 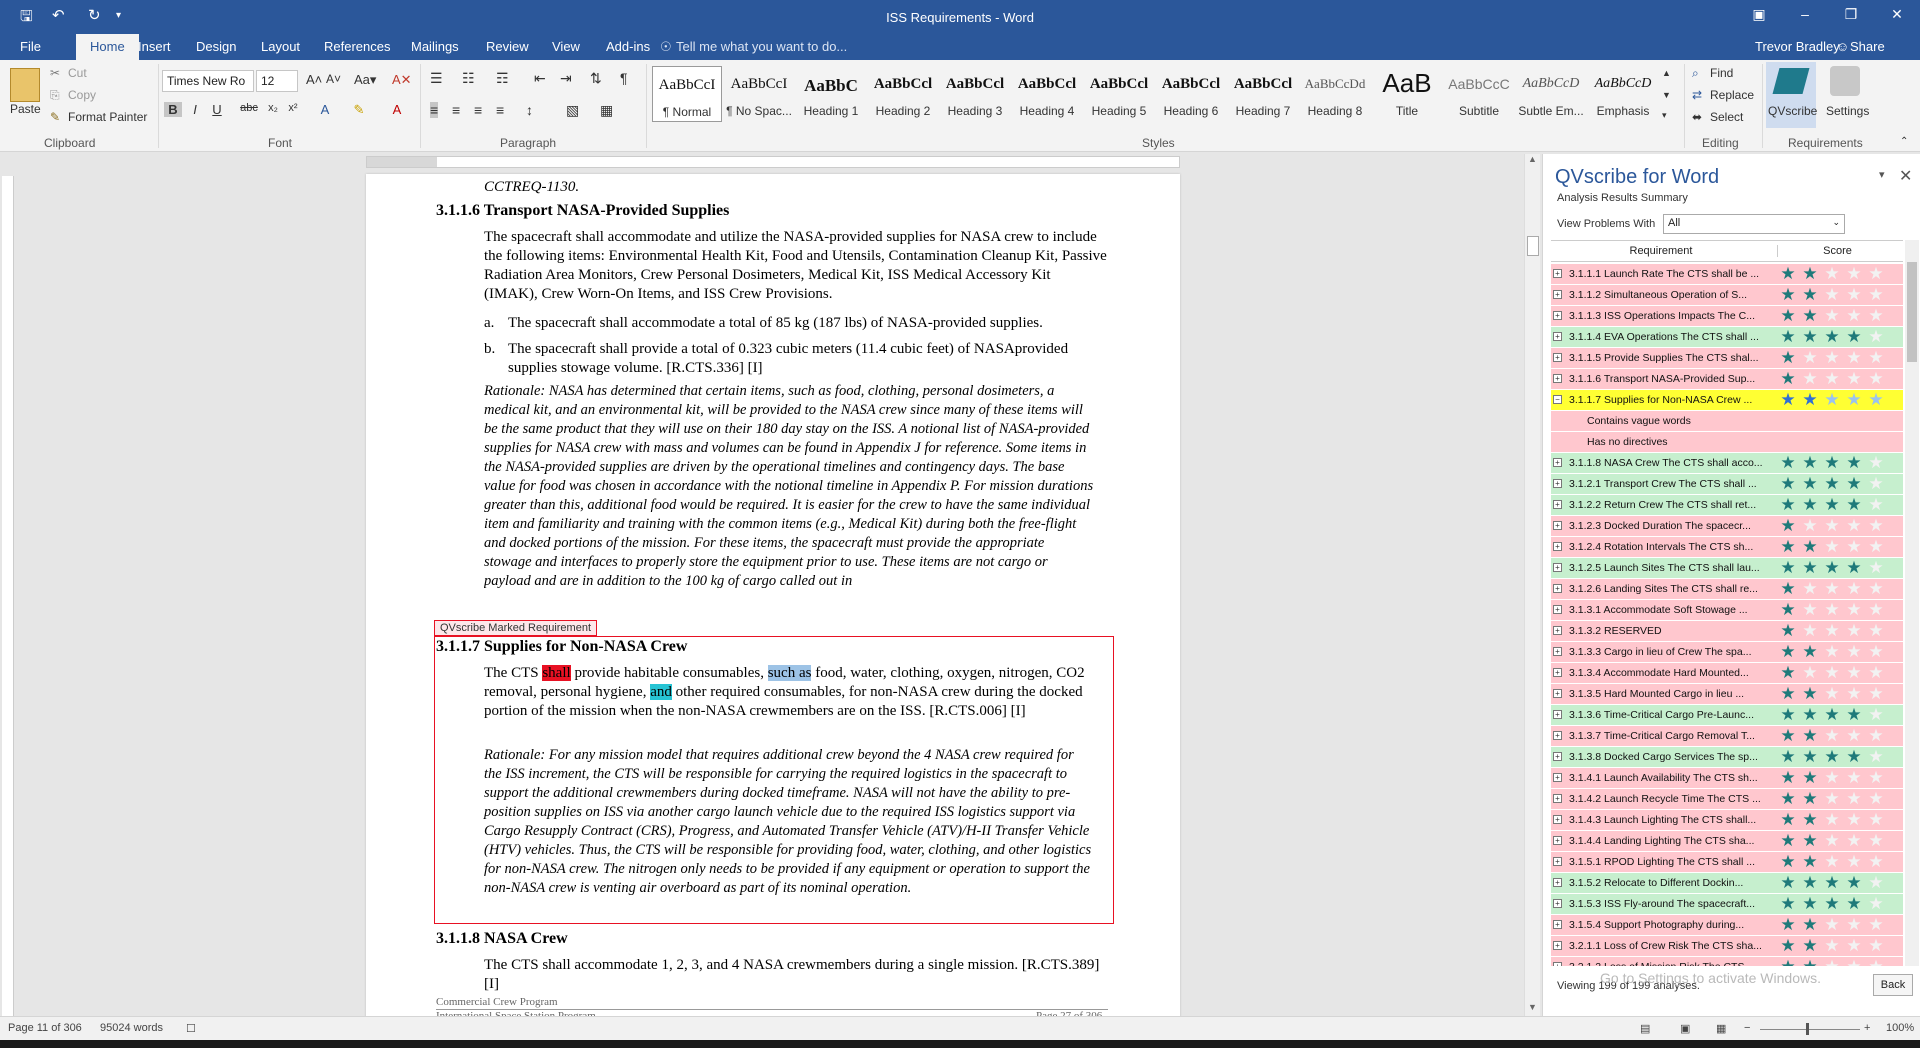 I want to click on vague-word-highlight: such as, so click(x=789, y=673).